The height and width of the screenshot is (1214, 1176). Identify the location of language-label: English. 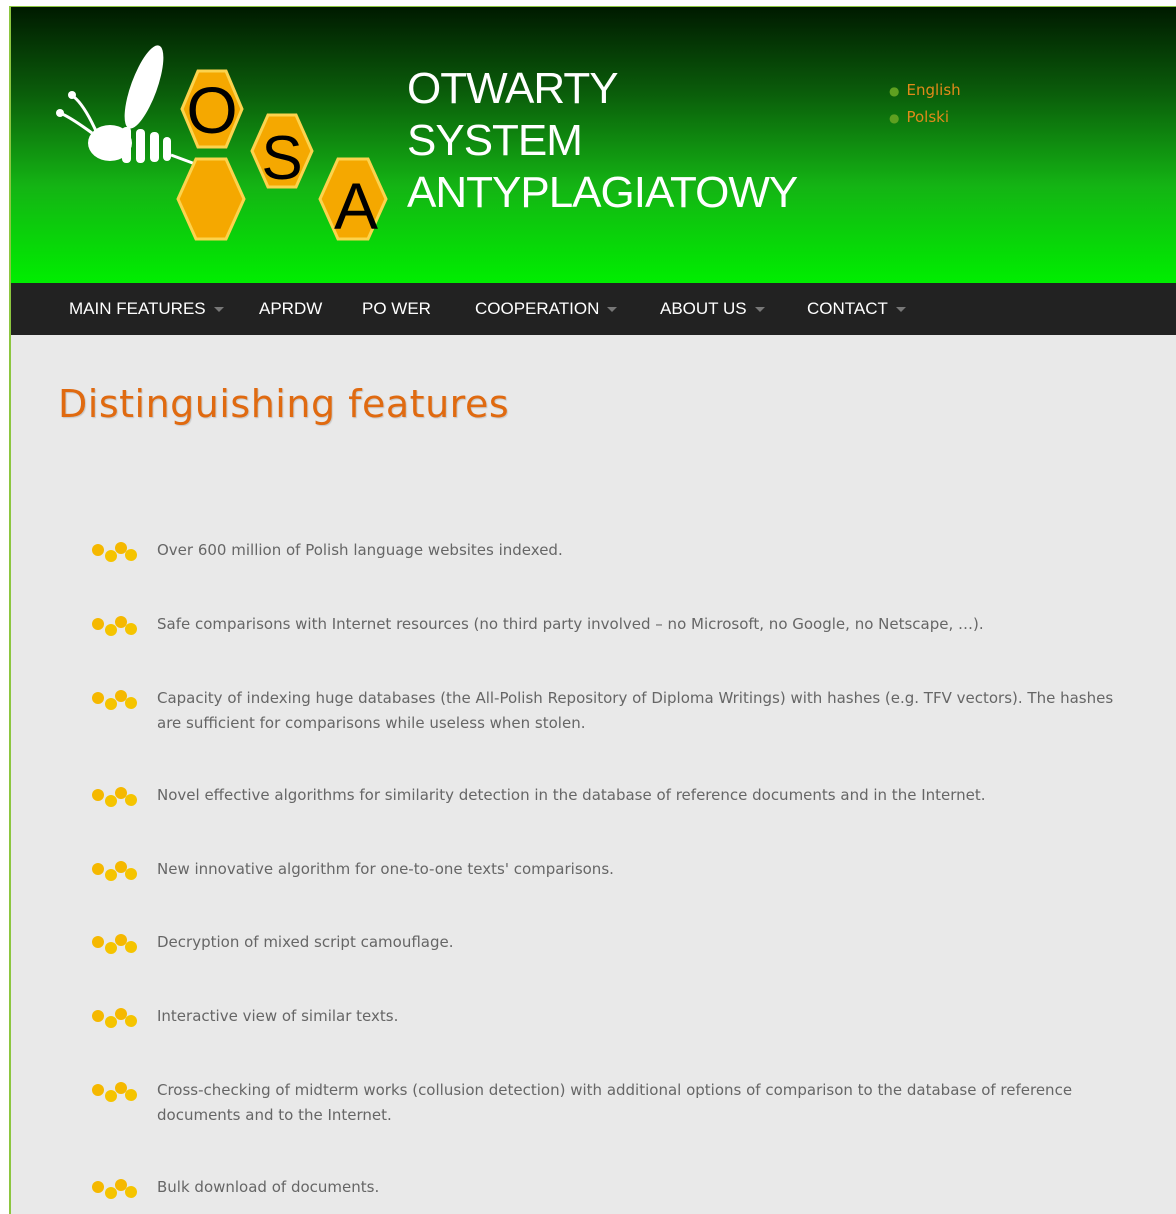
(933, 90).